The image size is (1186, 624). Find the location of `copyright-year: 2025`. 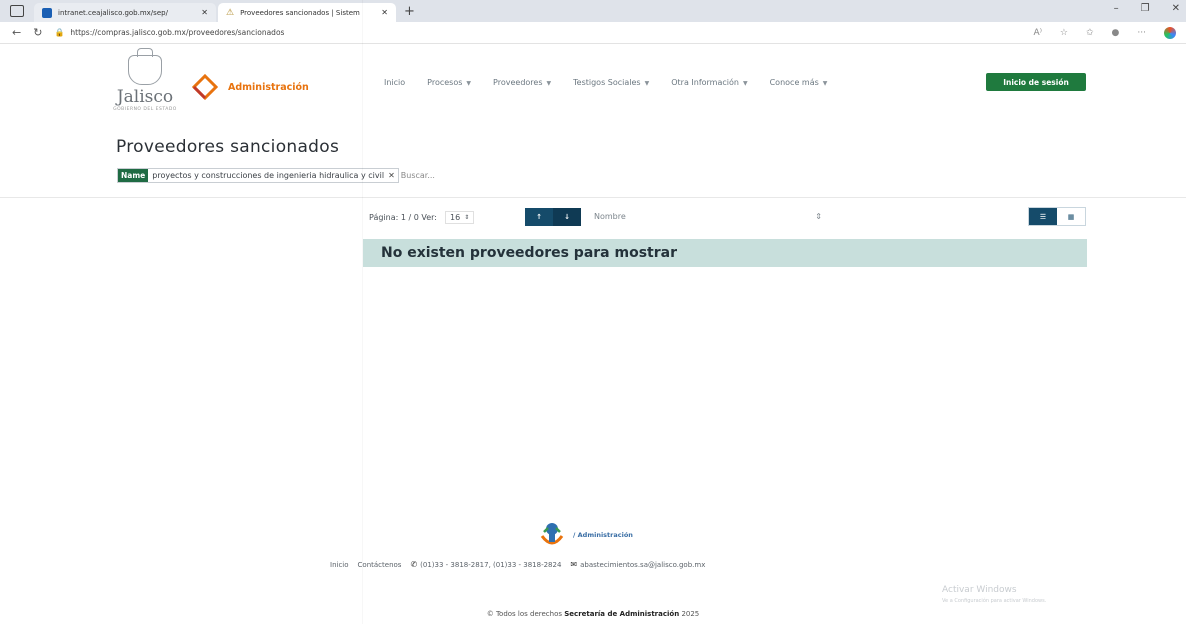

copyright-year: 2025 is located at coordinates (690, 614).